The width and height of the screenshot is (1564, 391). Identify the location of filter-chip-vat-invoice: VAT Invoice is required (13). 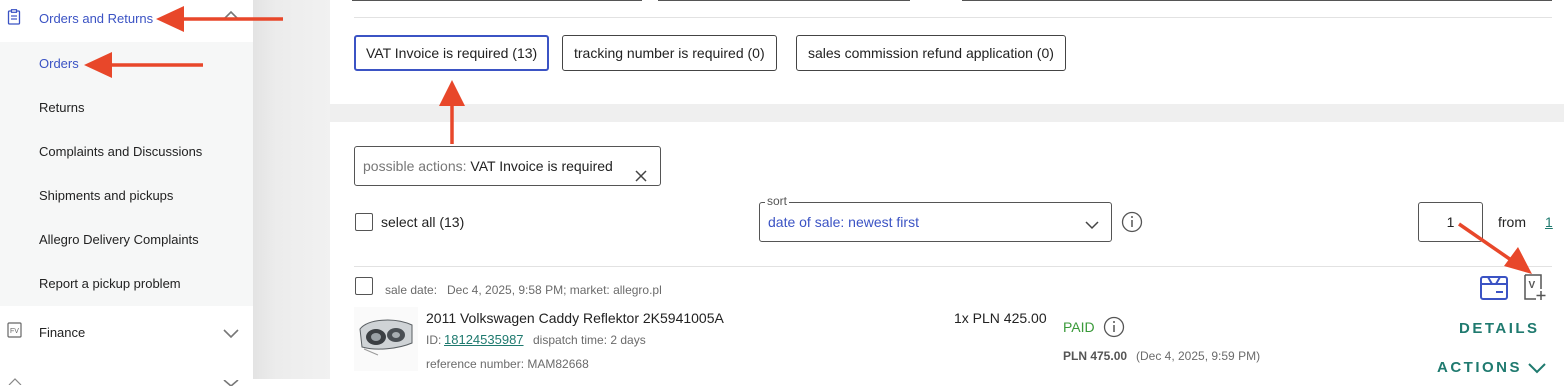
(452, 53).